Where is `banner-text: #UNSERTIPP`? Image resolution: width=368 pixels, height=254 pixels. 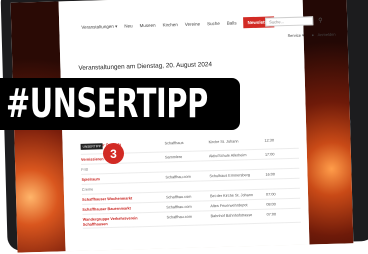 banner-text: #UNSERTIPP is located at coordinates (107, 104).